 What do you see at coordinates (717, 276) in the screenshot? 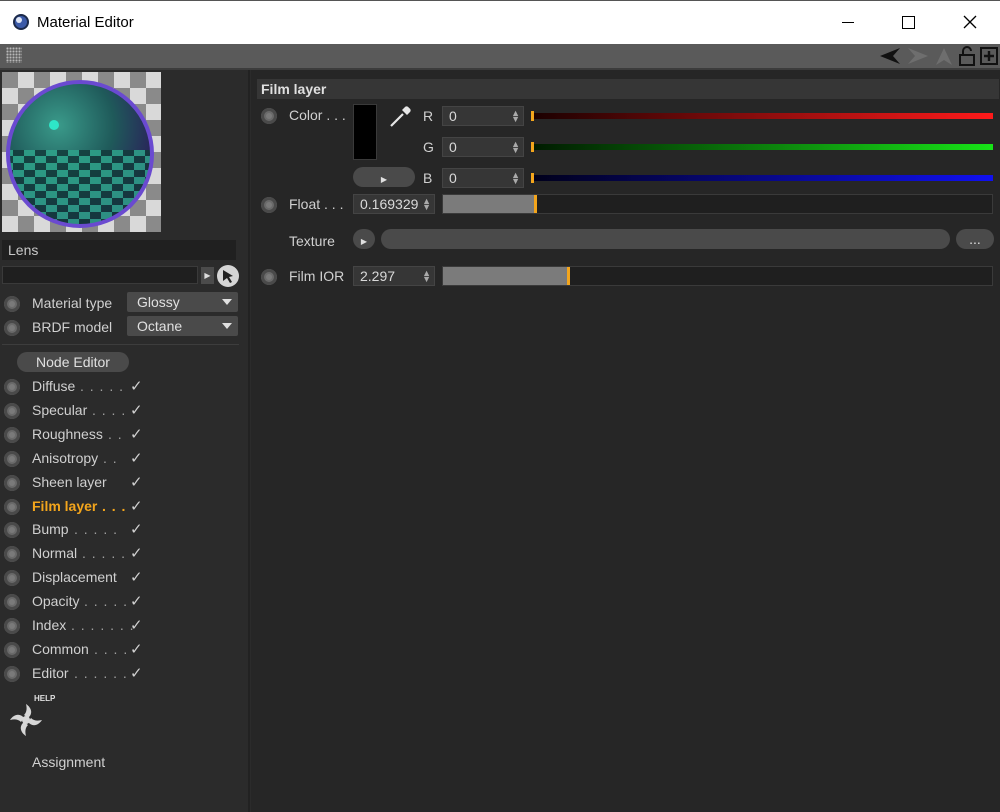
I see `film-ior-slider` at bounding box center [717, 276].